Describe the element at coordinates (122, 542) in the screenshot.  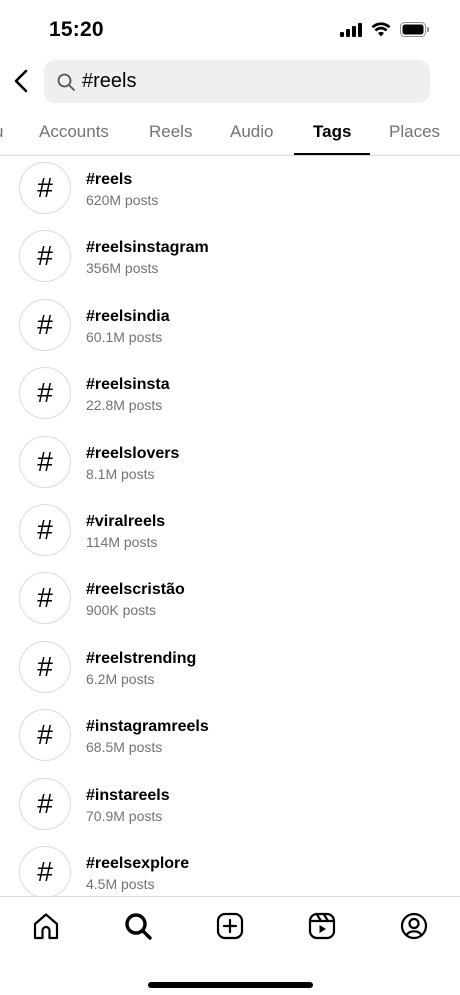
I see `tag-post-count: 114M posts` at that location.